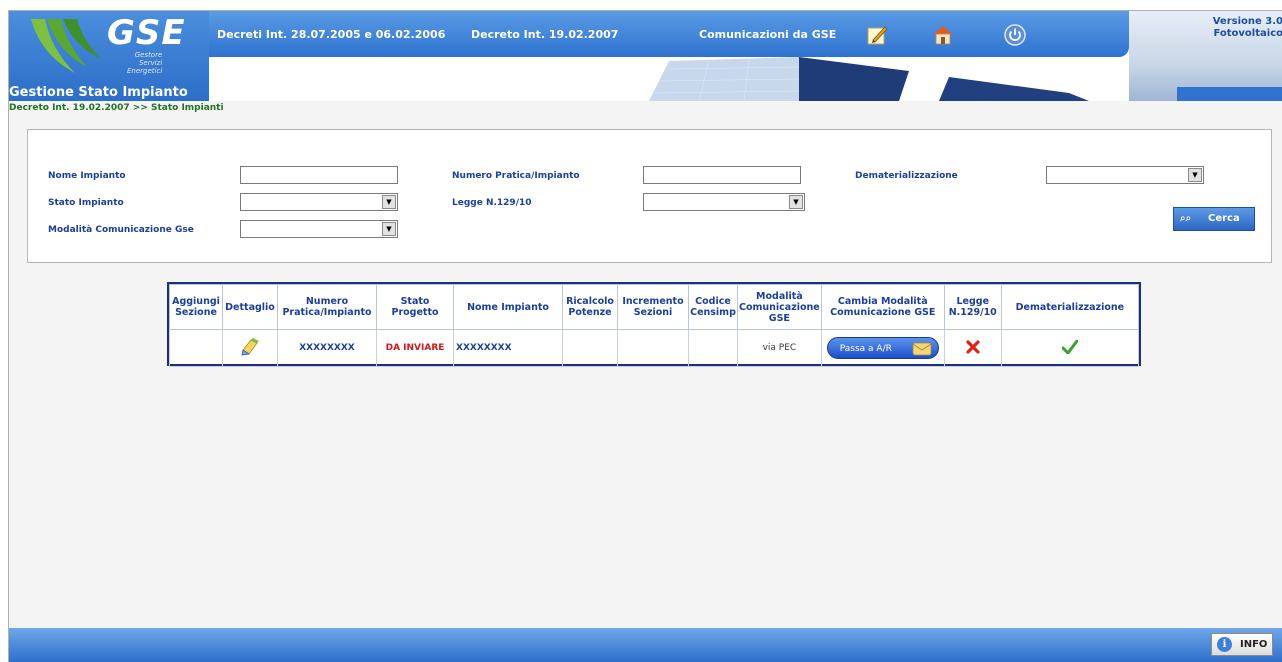  What do you see at coordinates (645, 645) in the screenshot?
I see `footer-bar: i INFO` at bounding box center [645, 645].